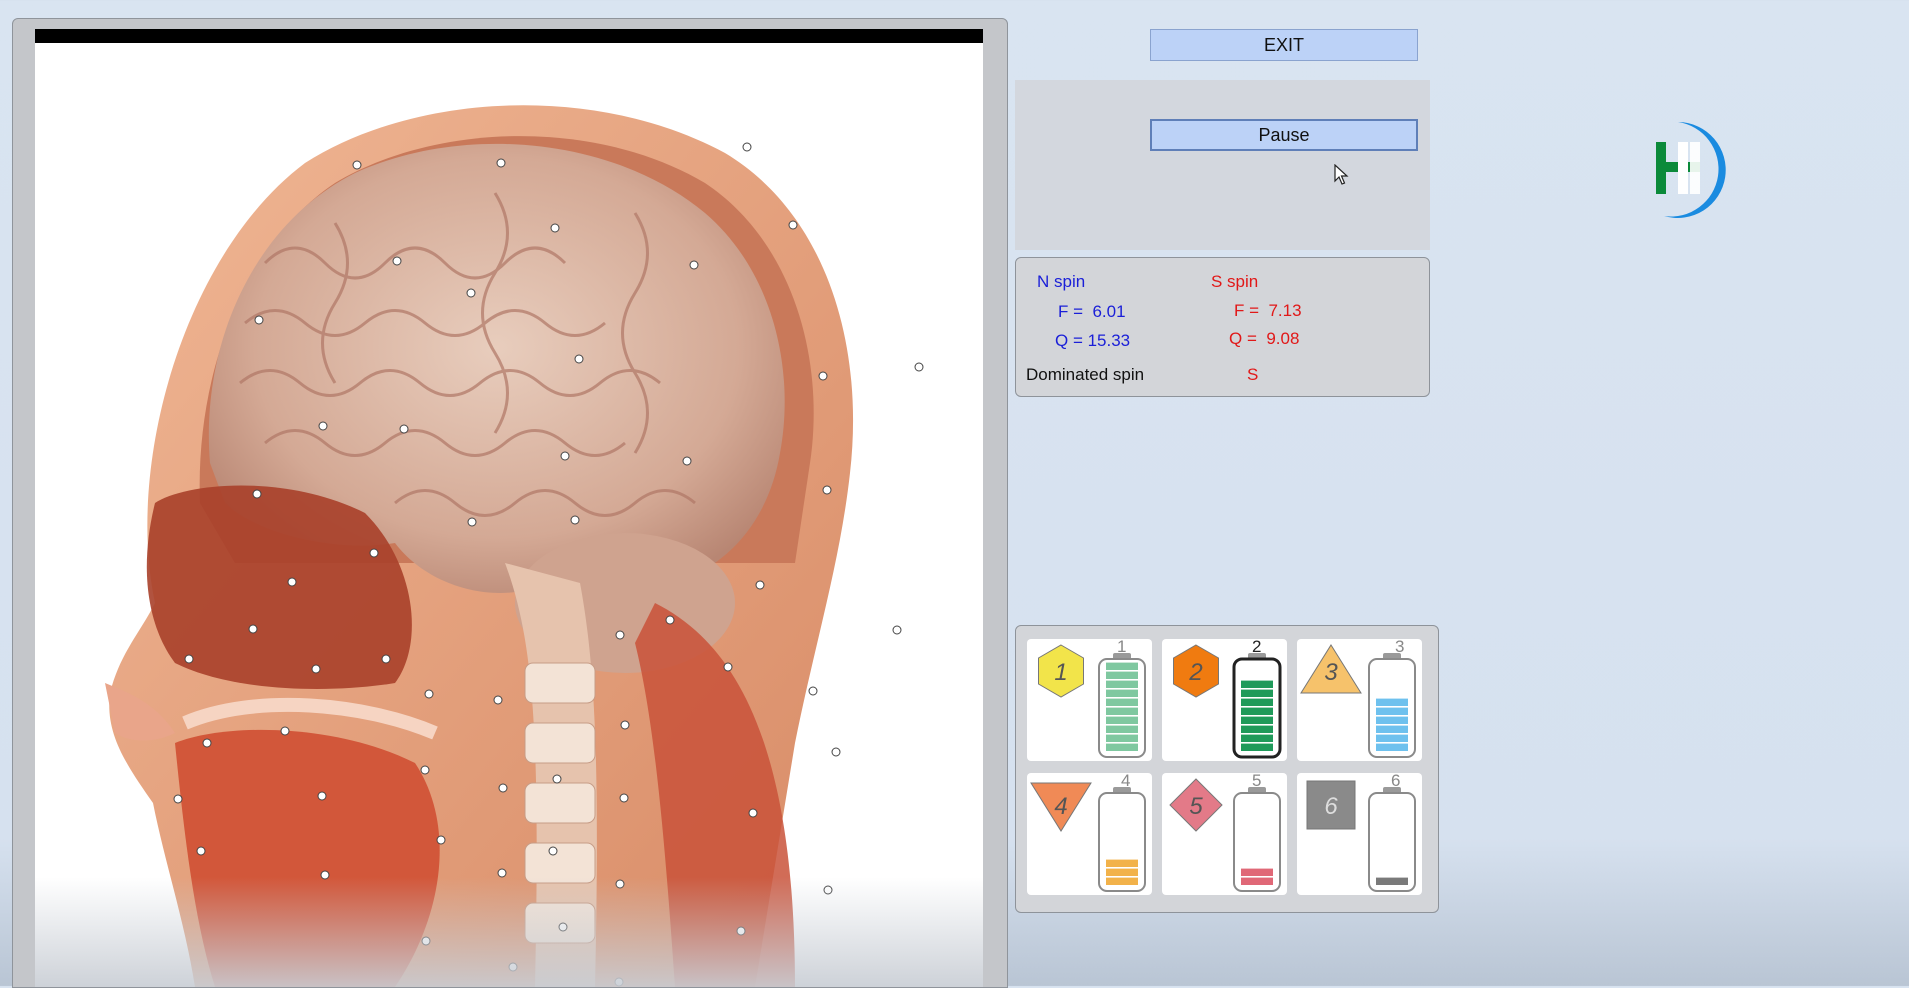 The width and height of the screenshot is (1909, 988). Describe the element at coordinates (509, 932) in the screenshot. I see `viewer-bottom-fade` at that location.